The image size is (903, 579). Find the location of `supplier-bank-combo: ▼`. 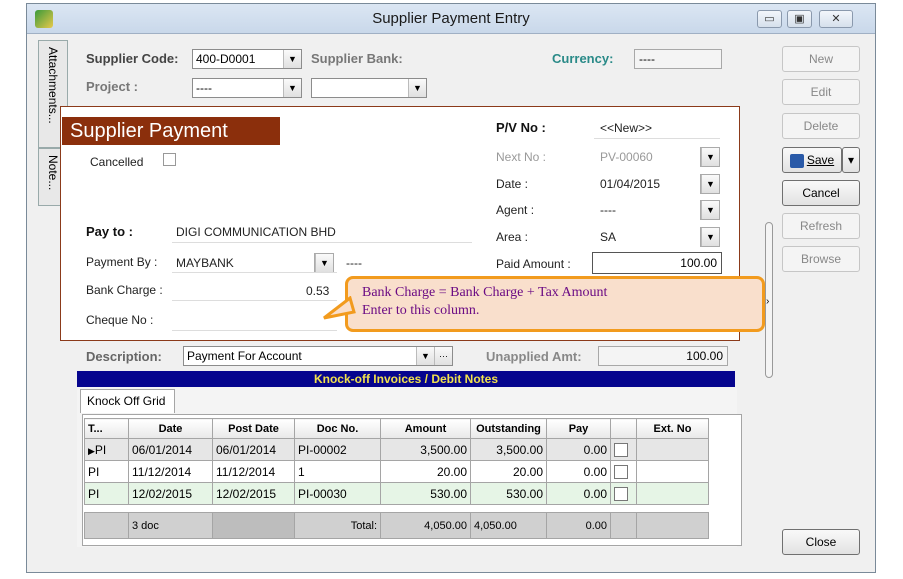

supplier-bank-combo: ▼ is located at coordinates (369, 88).